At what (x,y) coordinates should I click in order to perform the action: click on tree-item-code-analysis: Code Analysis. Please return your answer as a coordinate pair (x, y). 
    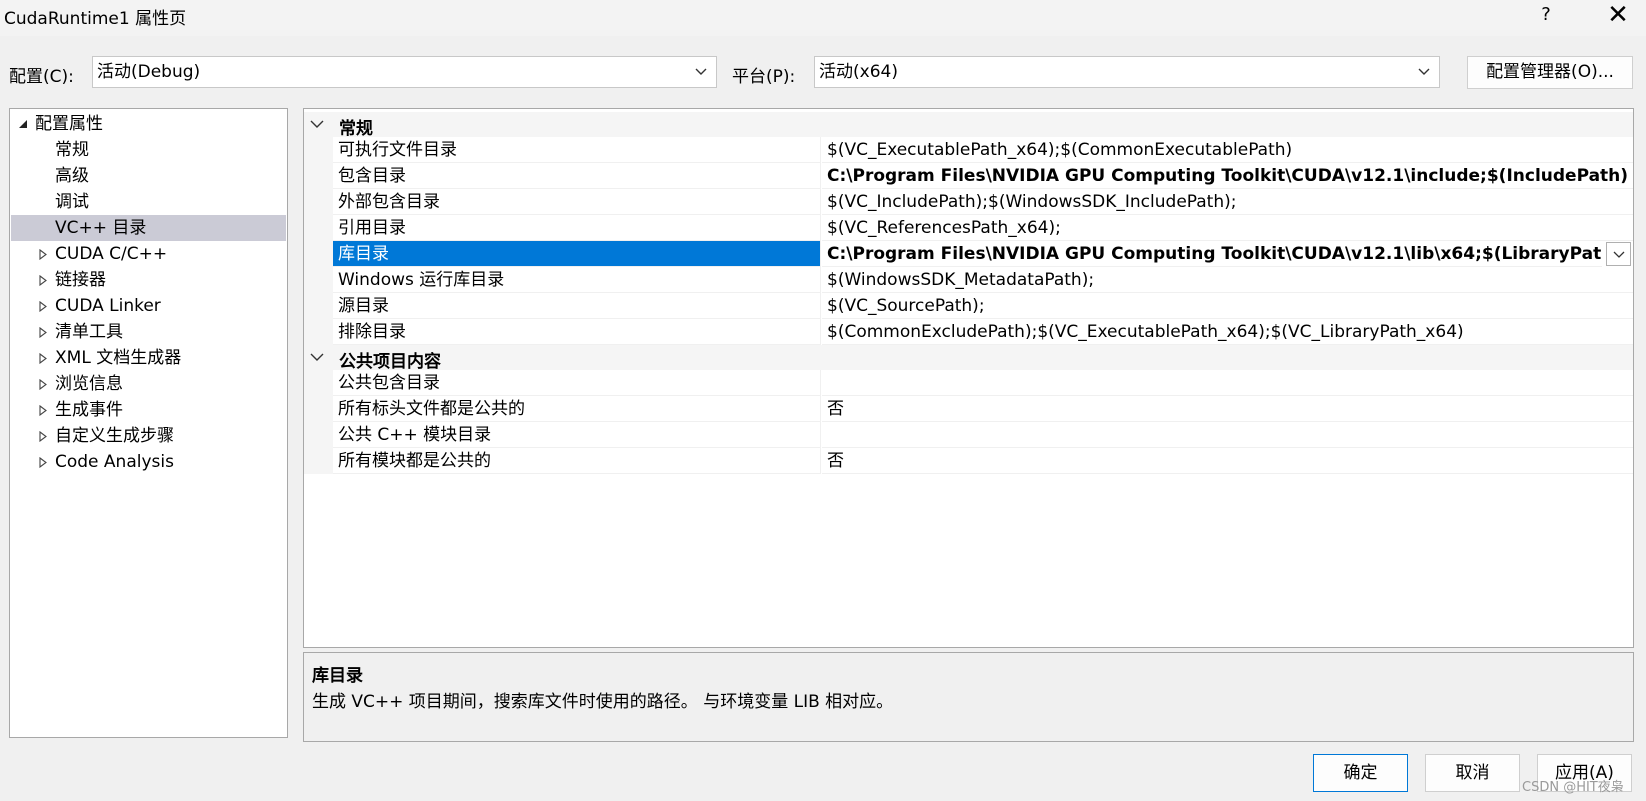
    Looking at the image, I should click on (148, 462).